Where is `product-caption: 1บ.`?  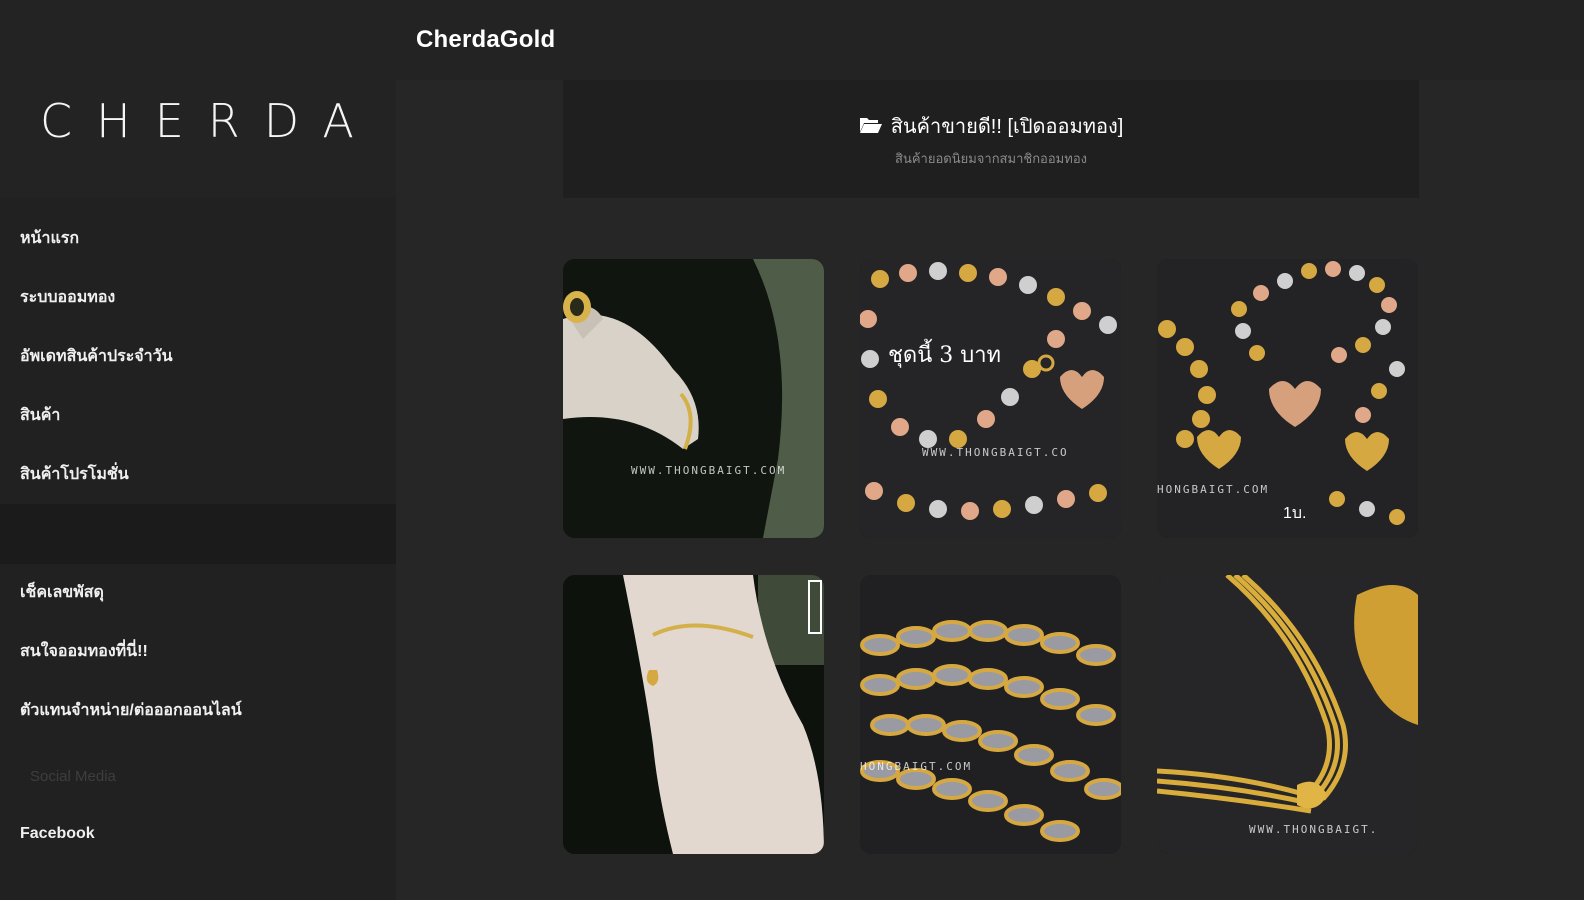
product-caption: 1บ. is located at coordinates (1295, 513).